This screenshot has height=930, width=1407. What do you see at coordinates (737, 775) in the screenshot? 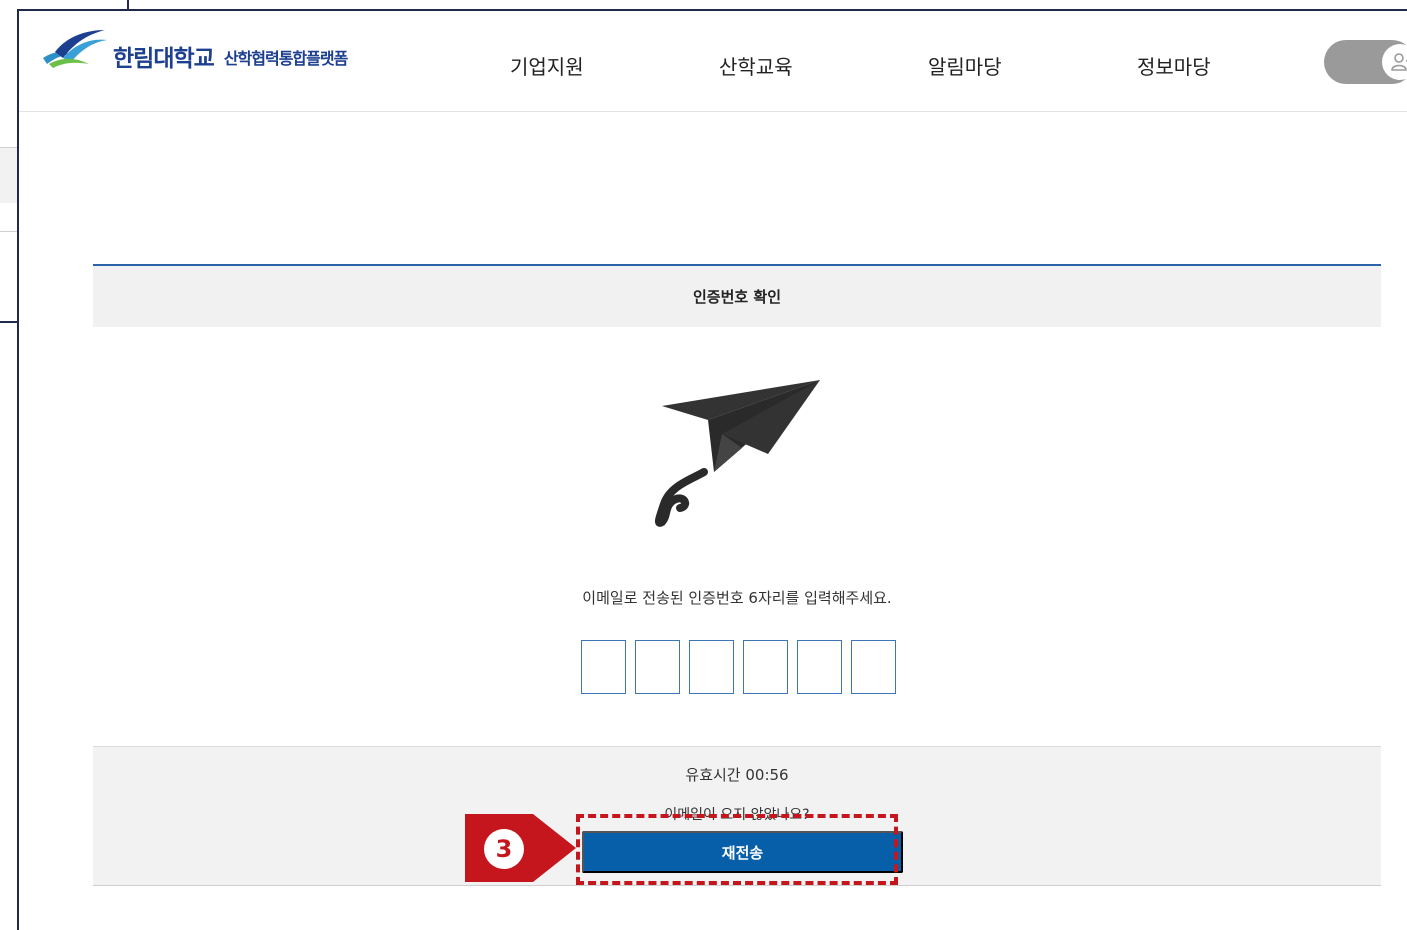
I see `validity-timer: 유효시간 00:56` at bounding box center [737, 775].